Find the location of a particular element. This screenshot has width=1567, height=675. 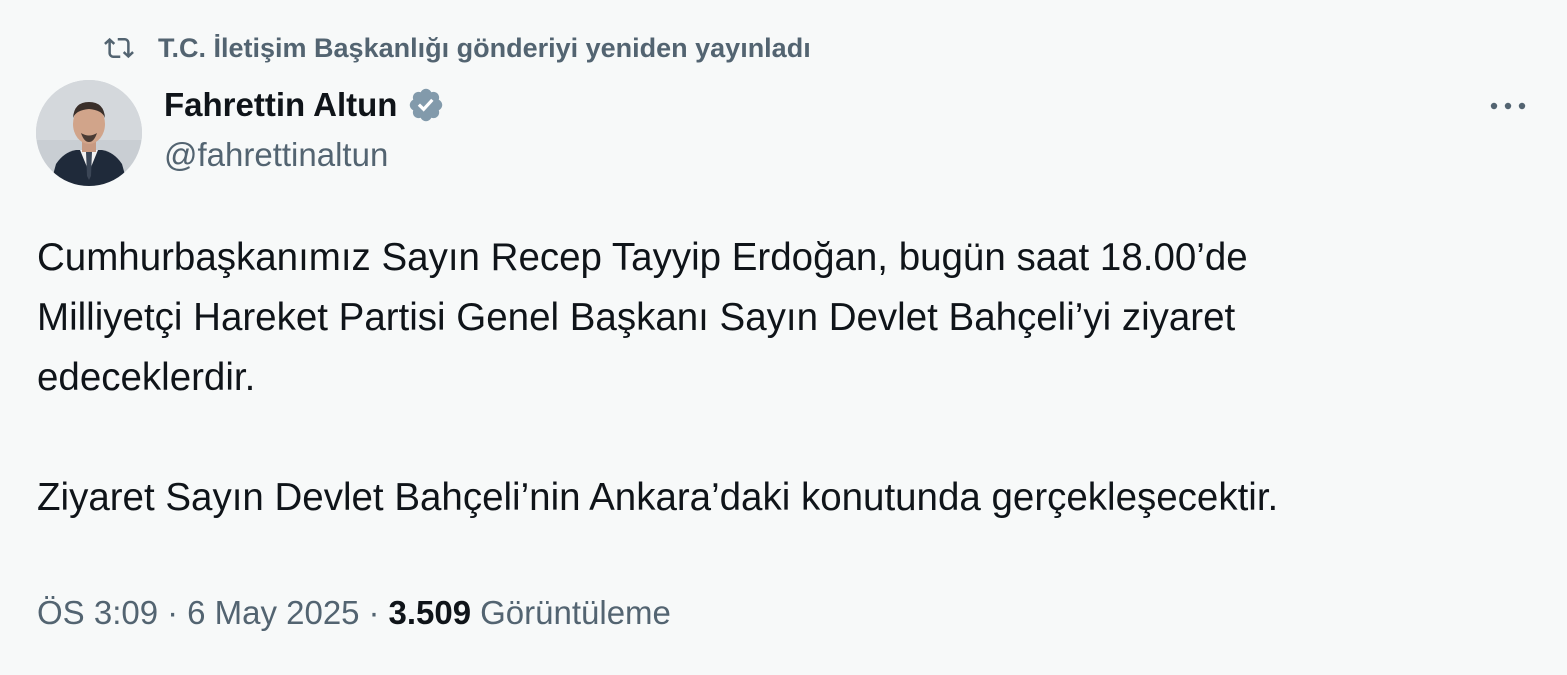

more-horizontal-icon is located at coordinates (1508, 106).